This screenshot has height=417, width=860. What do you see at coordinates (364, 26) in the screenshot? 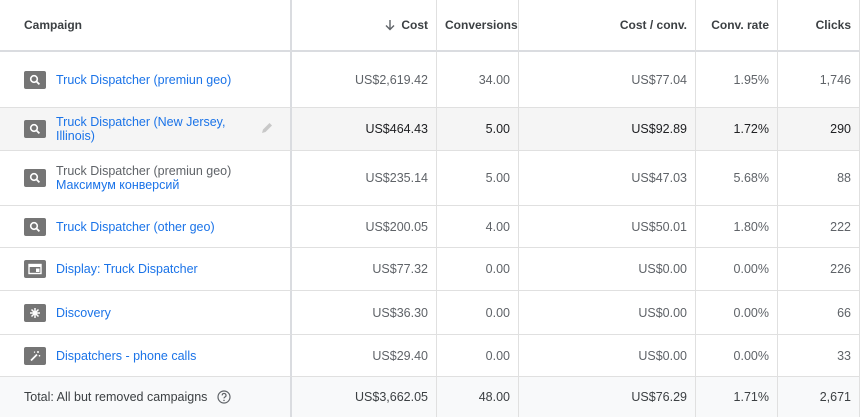
I see `header-cost: Cost` at bounding box center [364, 26].